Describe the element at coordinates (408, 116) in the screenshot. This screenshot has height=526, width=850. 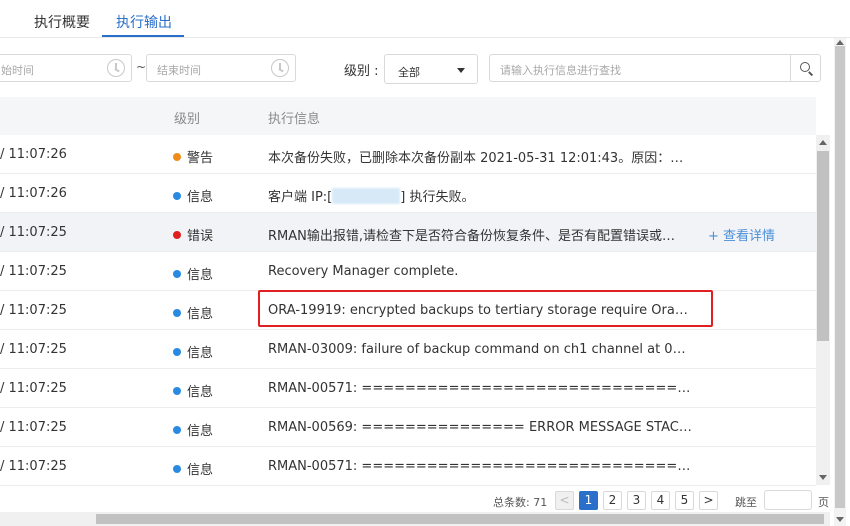
I see `table-header: 级别 执行信息` at that location.